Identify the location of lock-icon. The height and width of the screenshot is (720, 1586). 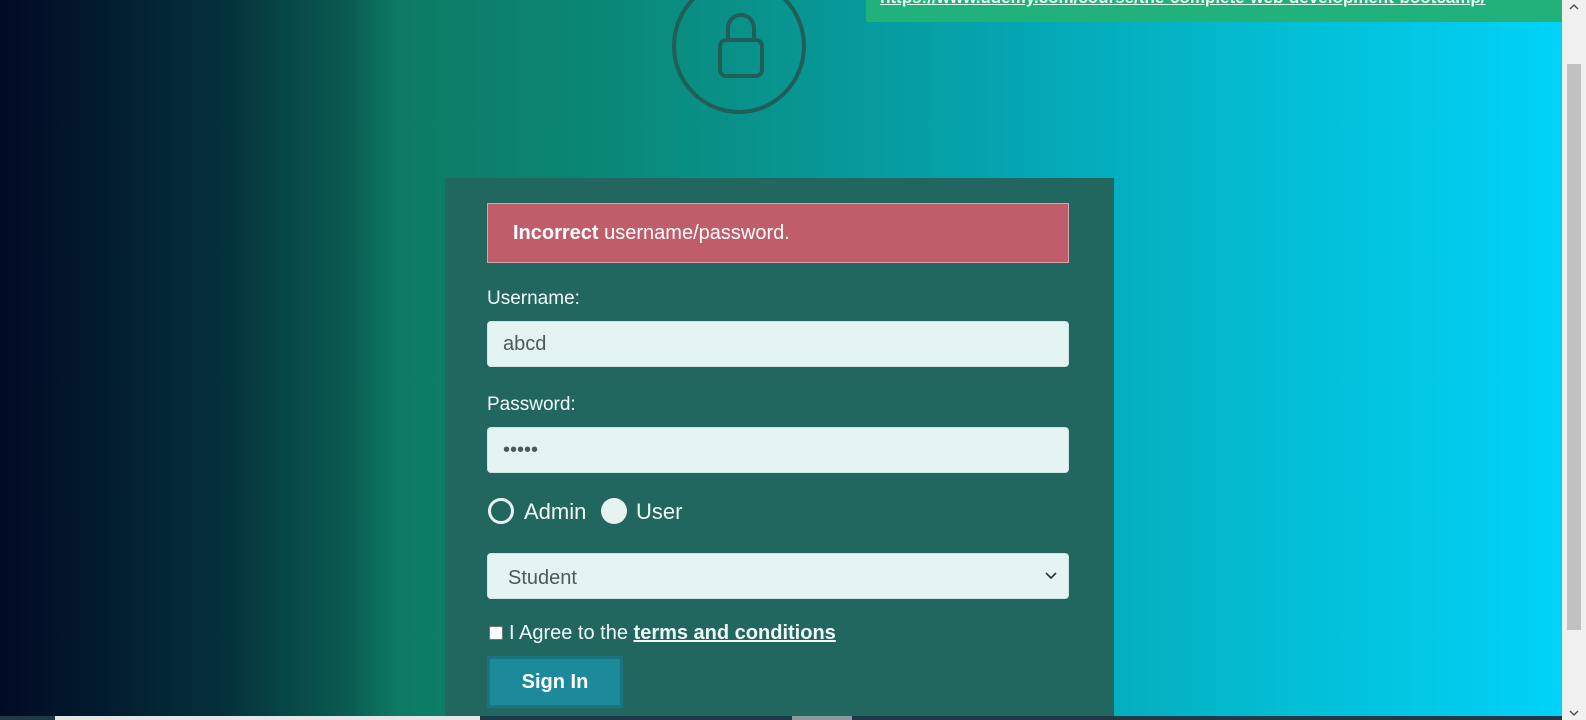
(741, 45).